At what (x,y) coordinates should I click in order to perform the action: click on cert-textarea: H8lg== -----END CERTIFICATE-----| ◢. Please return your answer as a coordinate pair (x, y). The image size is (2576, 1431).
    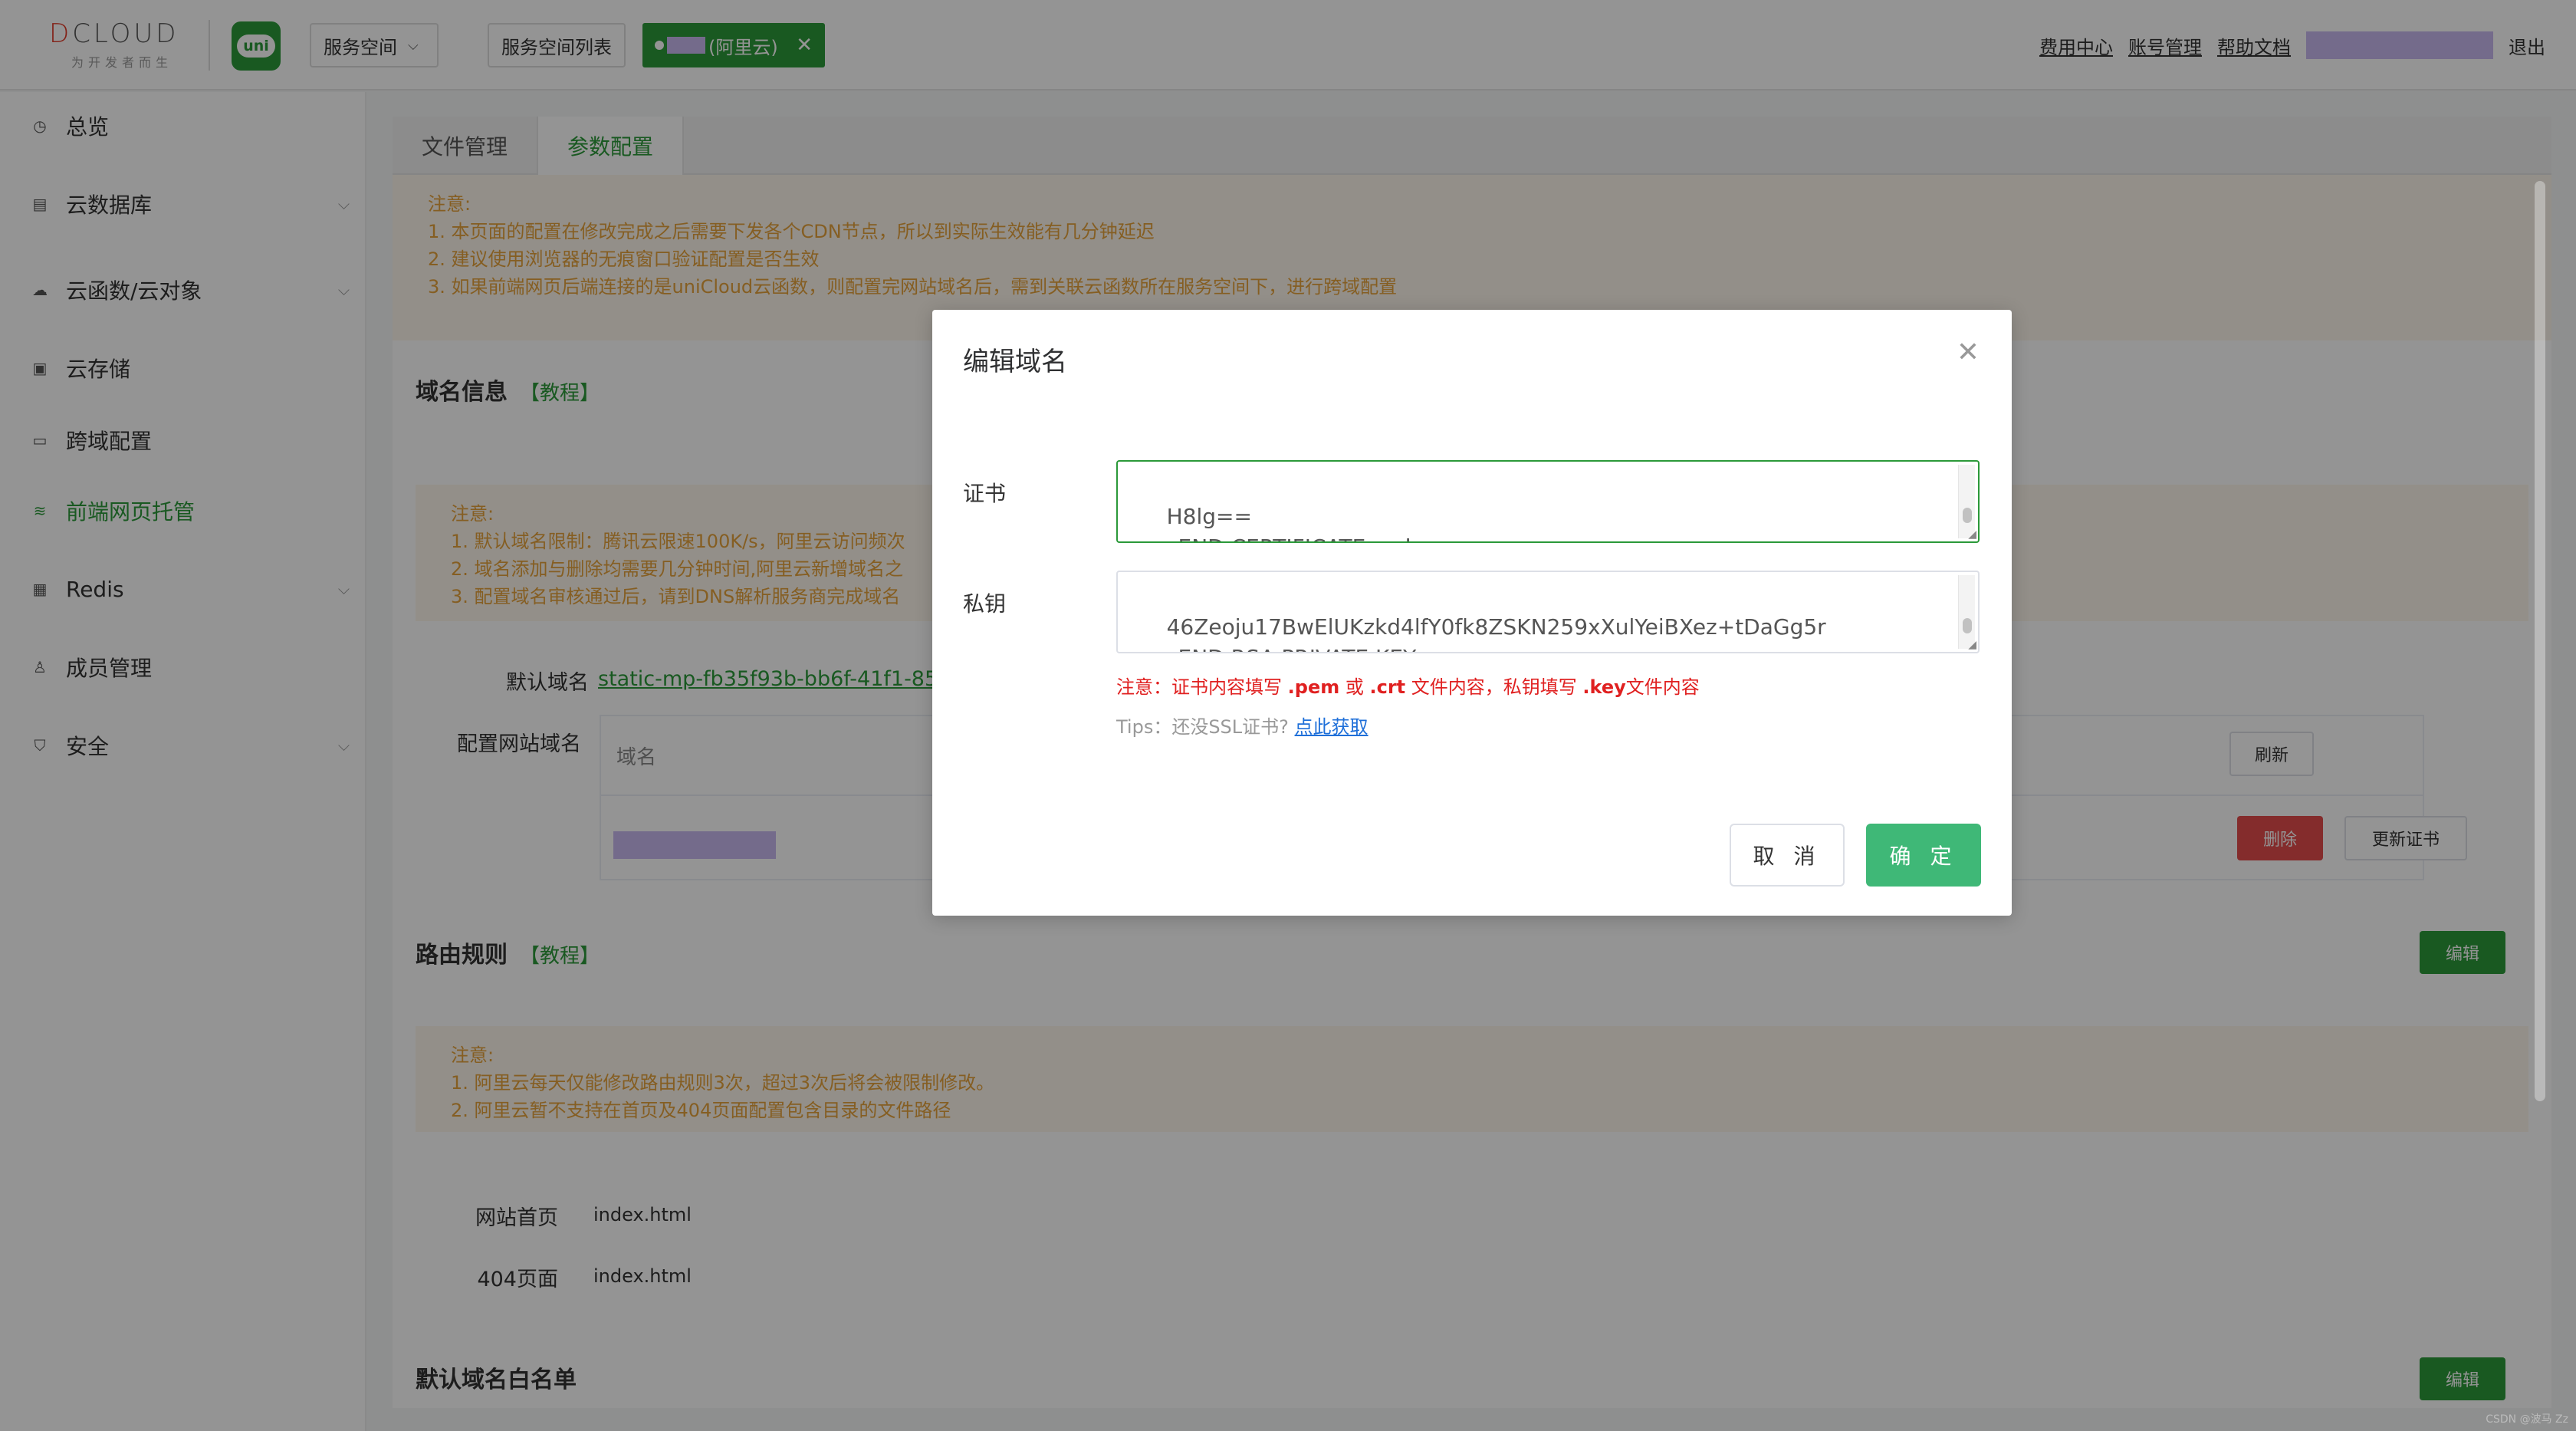
    Looking at the image, I should click on (1548, 501).